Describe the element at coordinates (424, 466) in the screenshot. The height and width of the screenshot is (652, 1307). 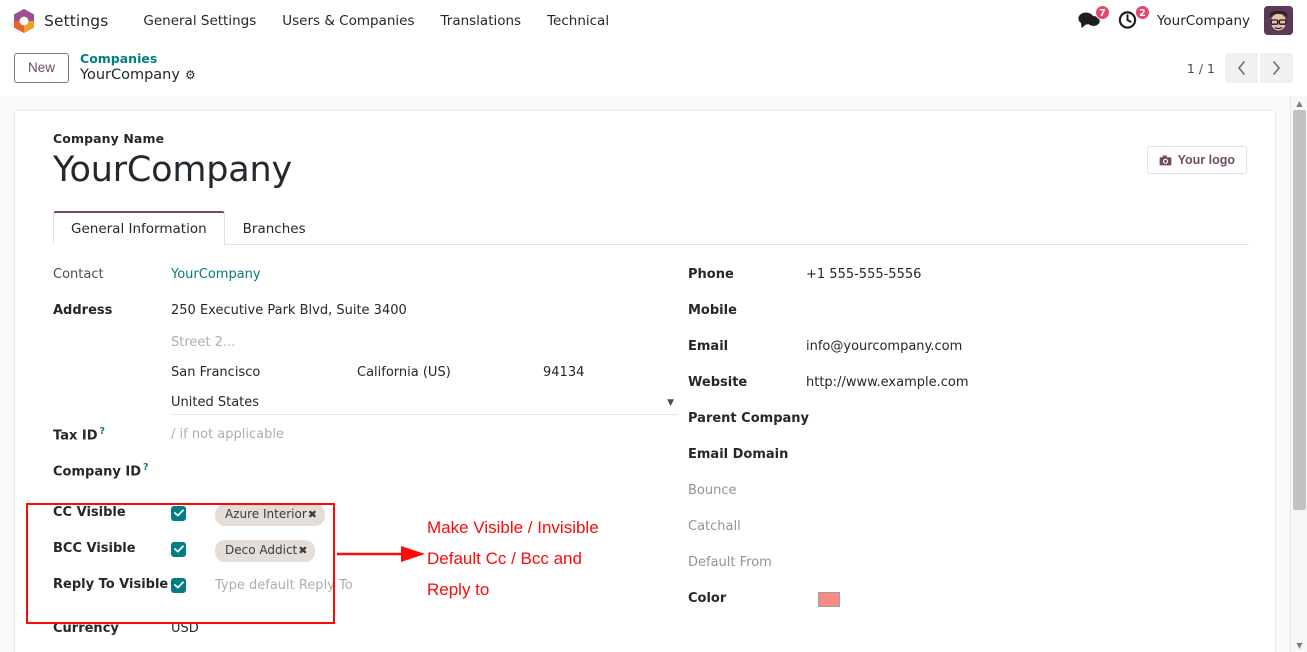
I see `company-id-input` at that location.